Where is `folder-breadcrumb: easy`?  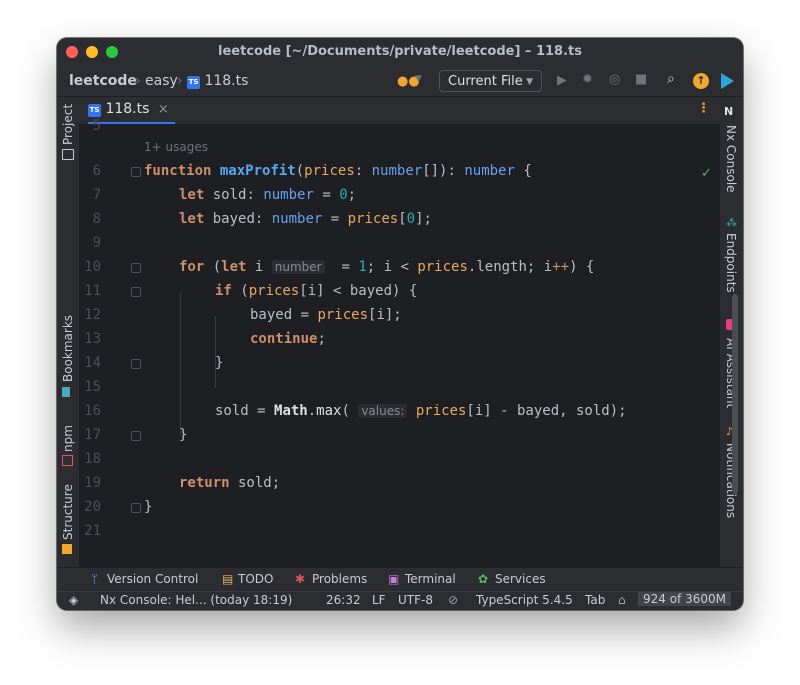
folder-breadcrumb: easy is located at coordinates (161, 81).